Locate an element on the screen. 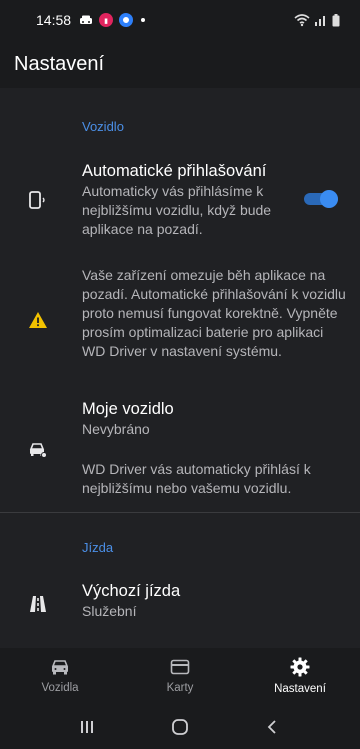 This screenshot has height=749, width=360. nav-vehicles-label: Vozidla is located at coordinates (60, 688).